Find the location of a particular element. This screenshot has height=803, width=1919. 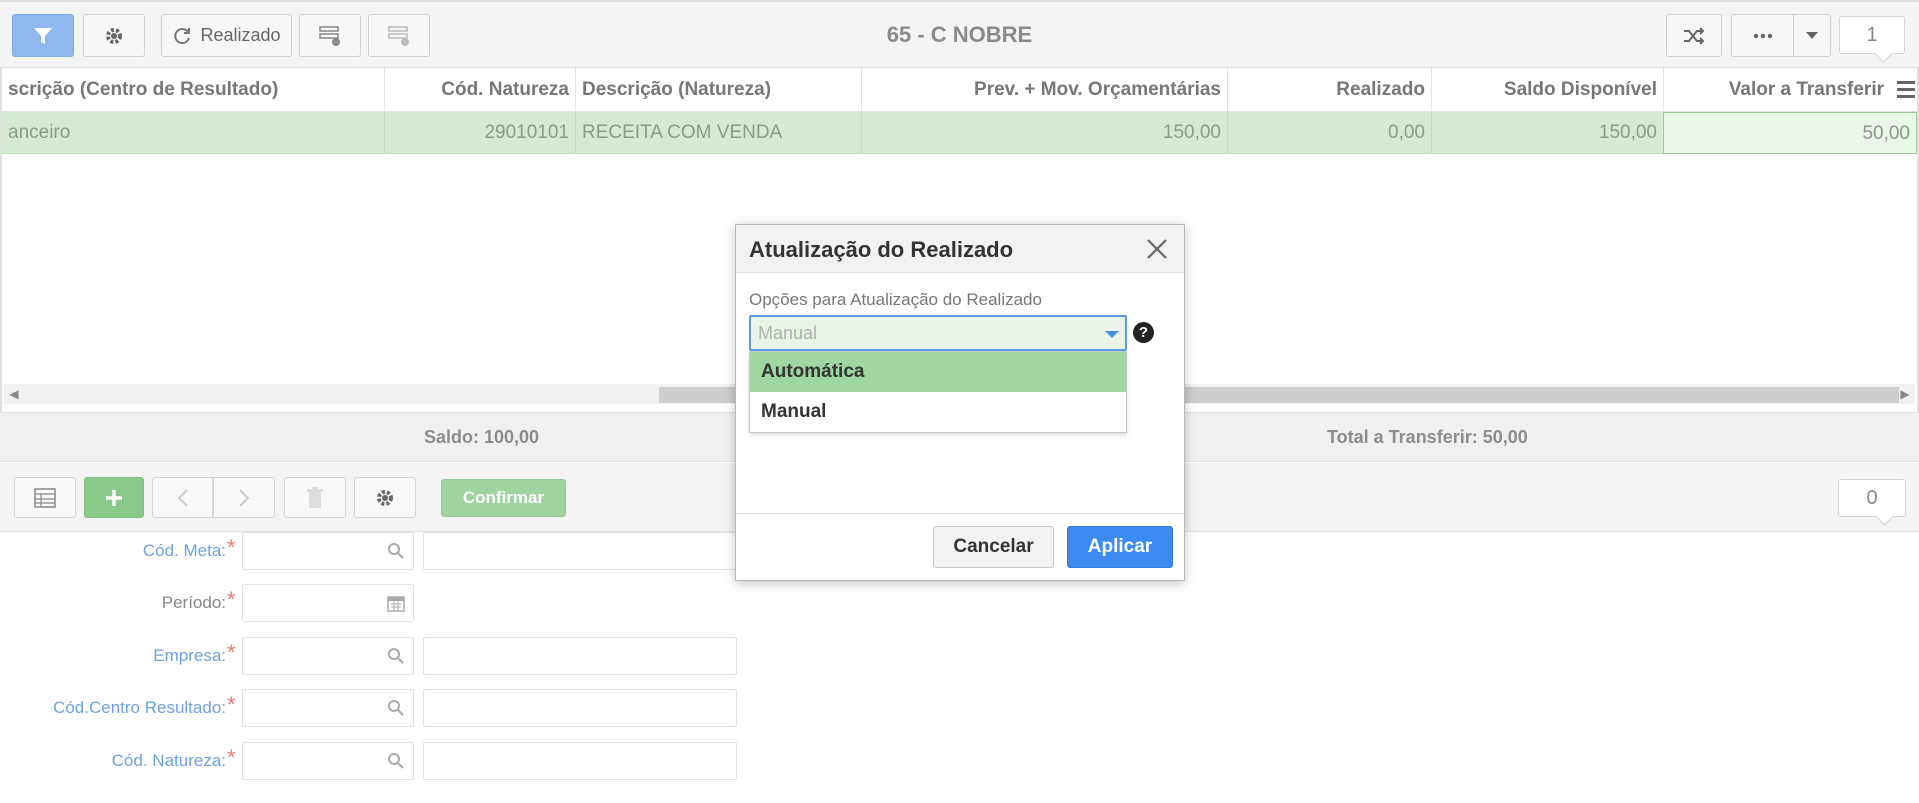

form-record-counter: 0 is located at coordinates (1872, 498).